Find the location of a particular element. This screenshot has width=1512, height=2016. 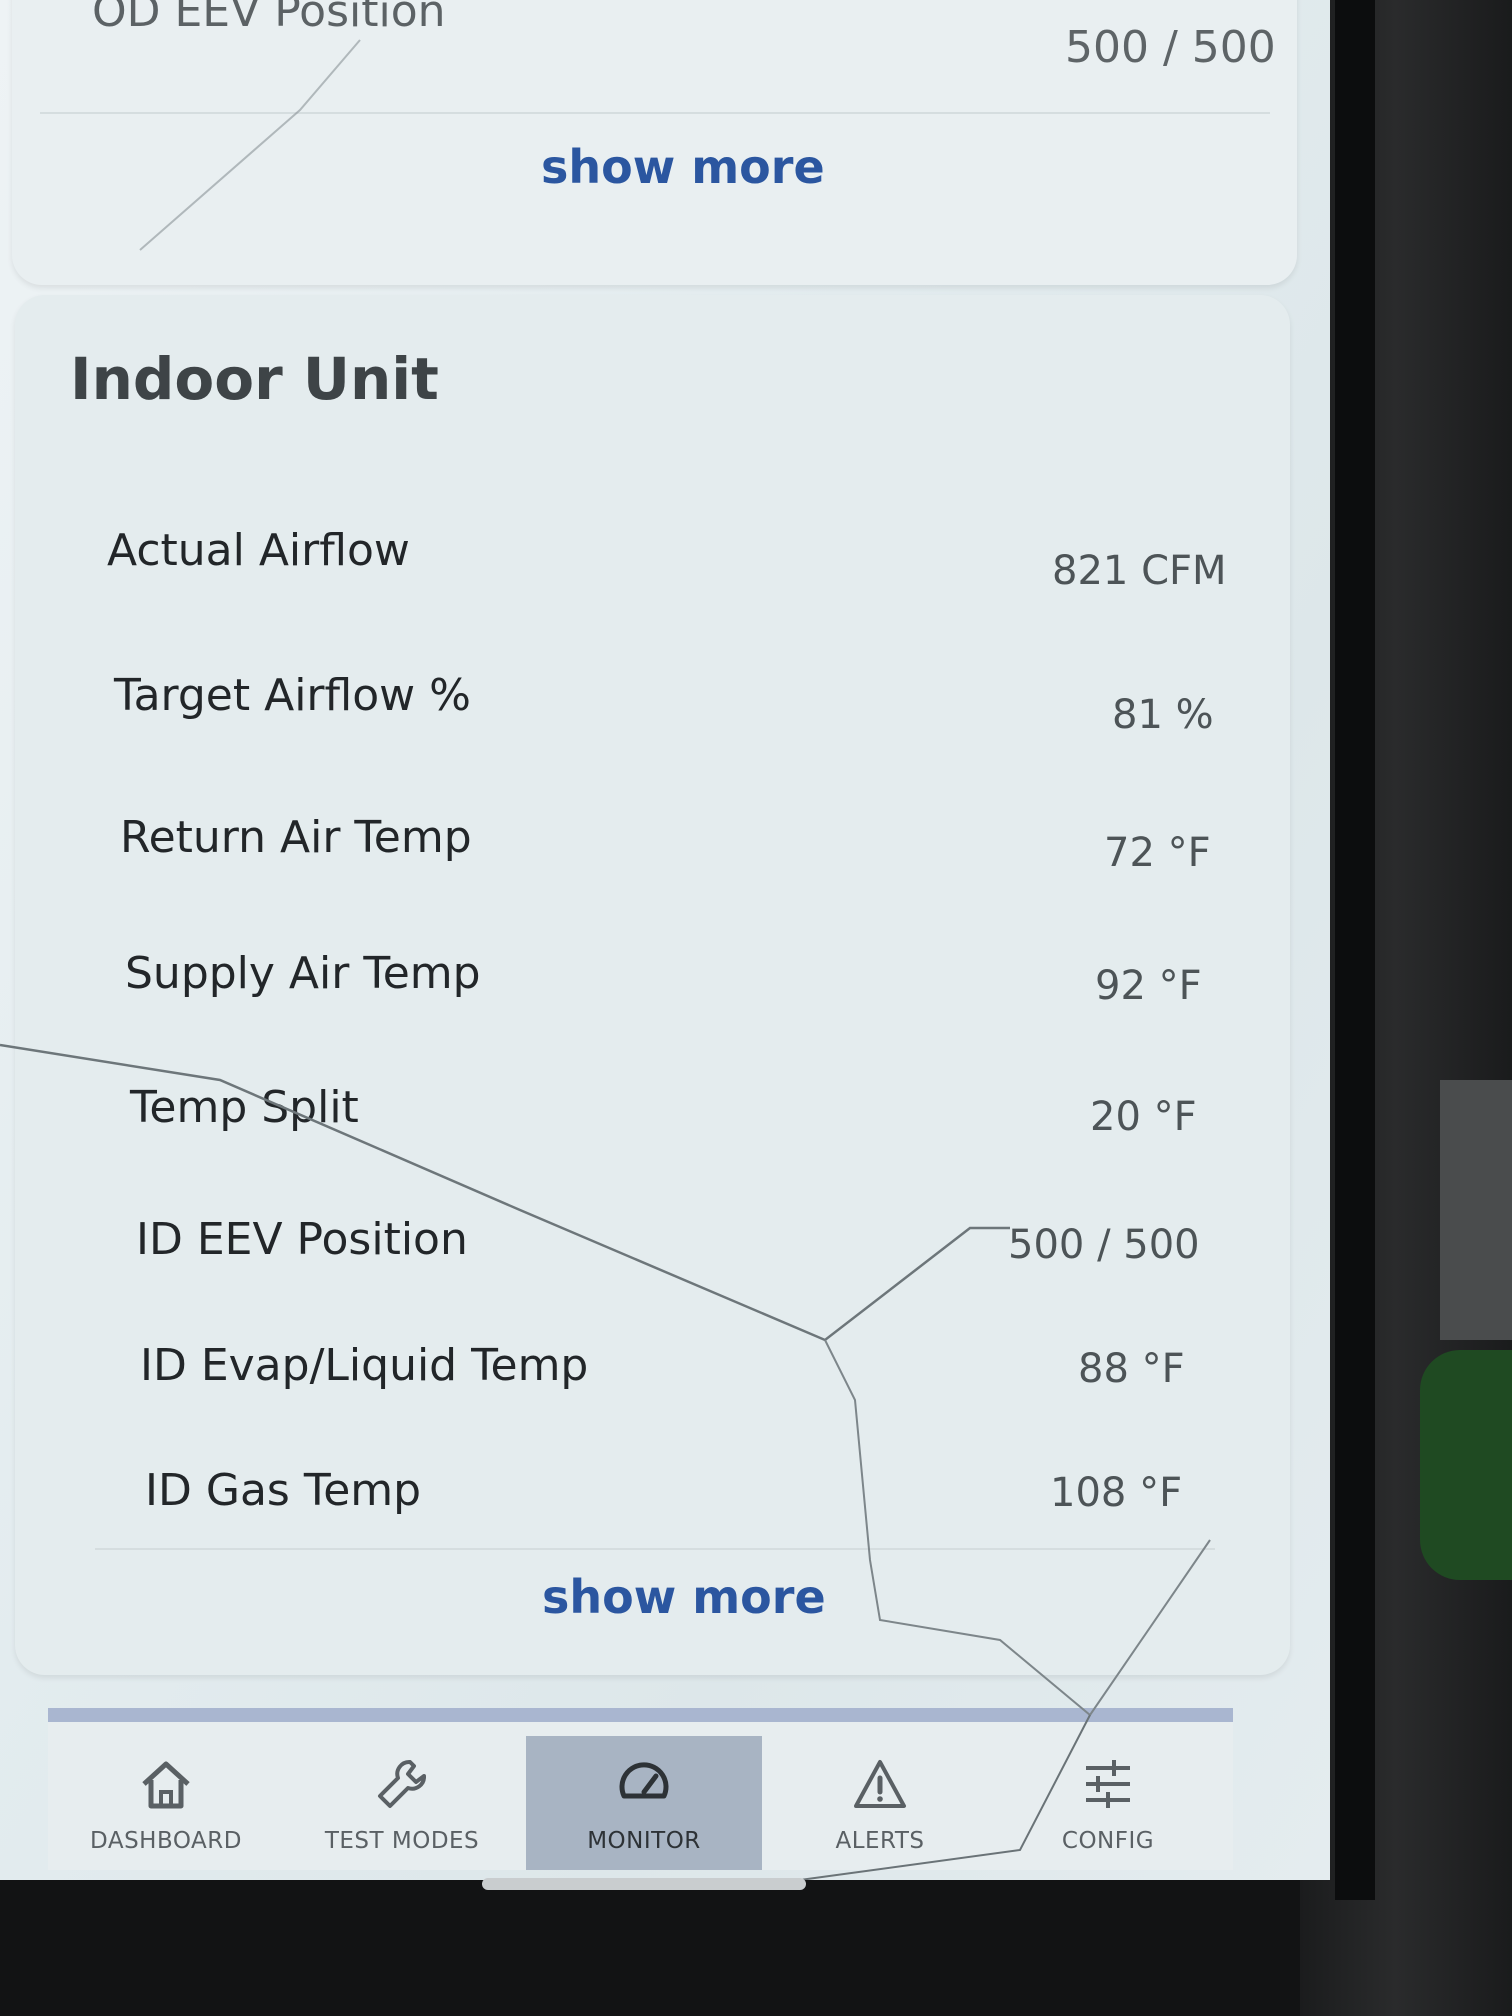

row-label-temp-split: Temp Split is located at coordinates (244, 1107).